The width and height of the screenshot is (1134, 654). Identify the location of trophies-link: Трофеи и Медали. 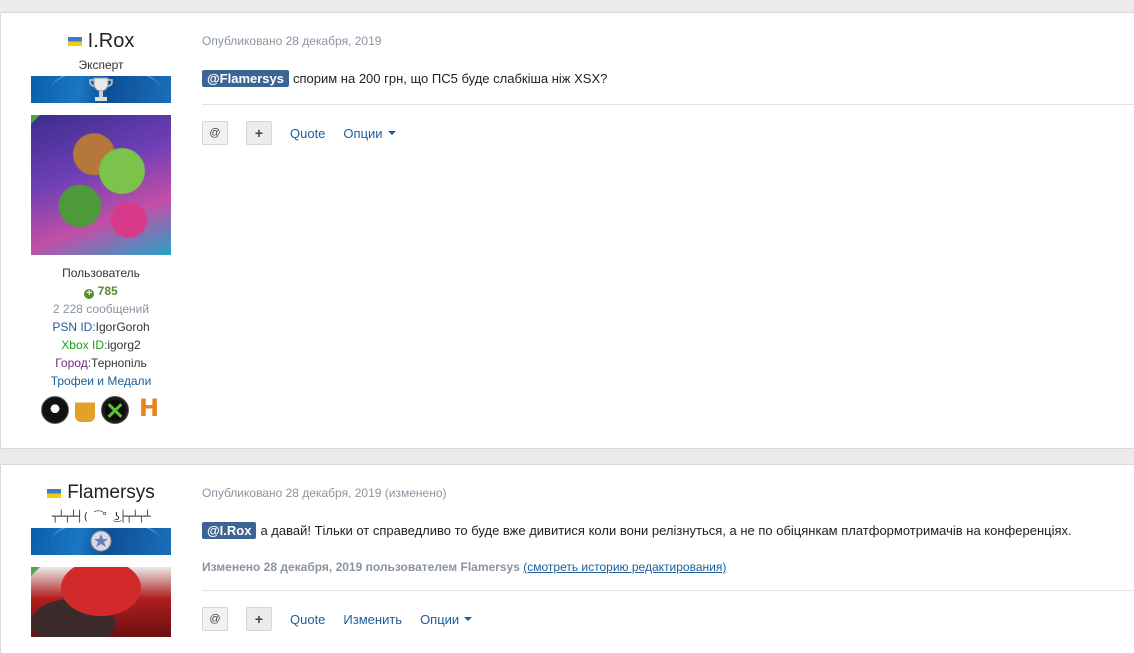
(101, 381).